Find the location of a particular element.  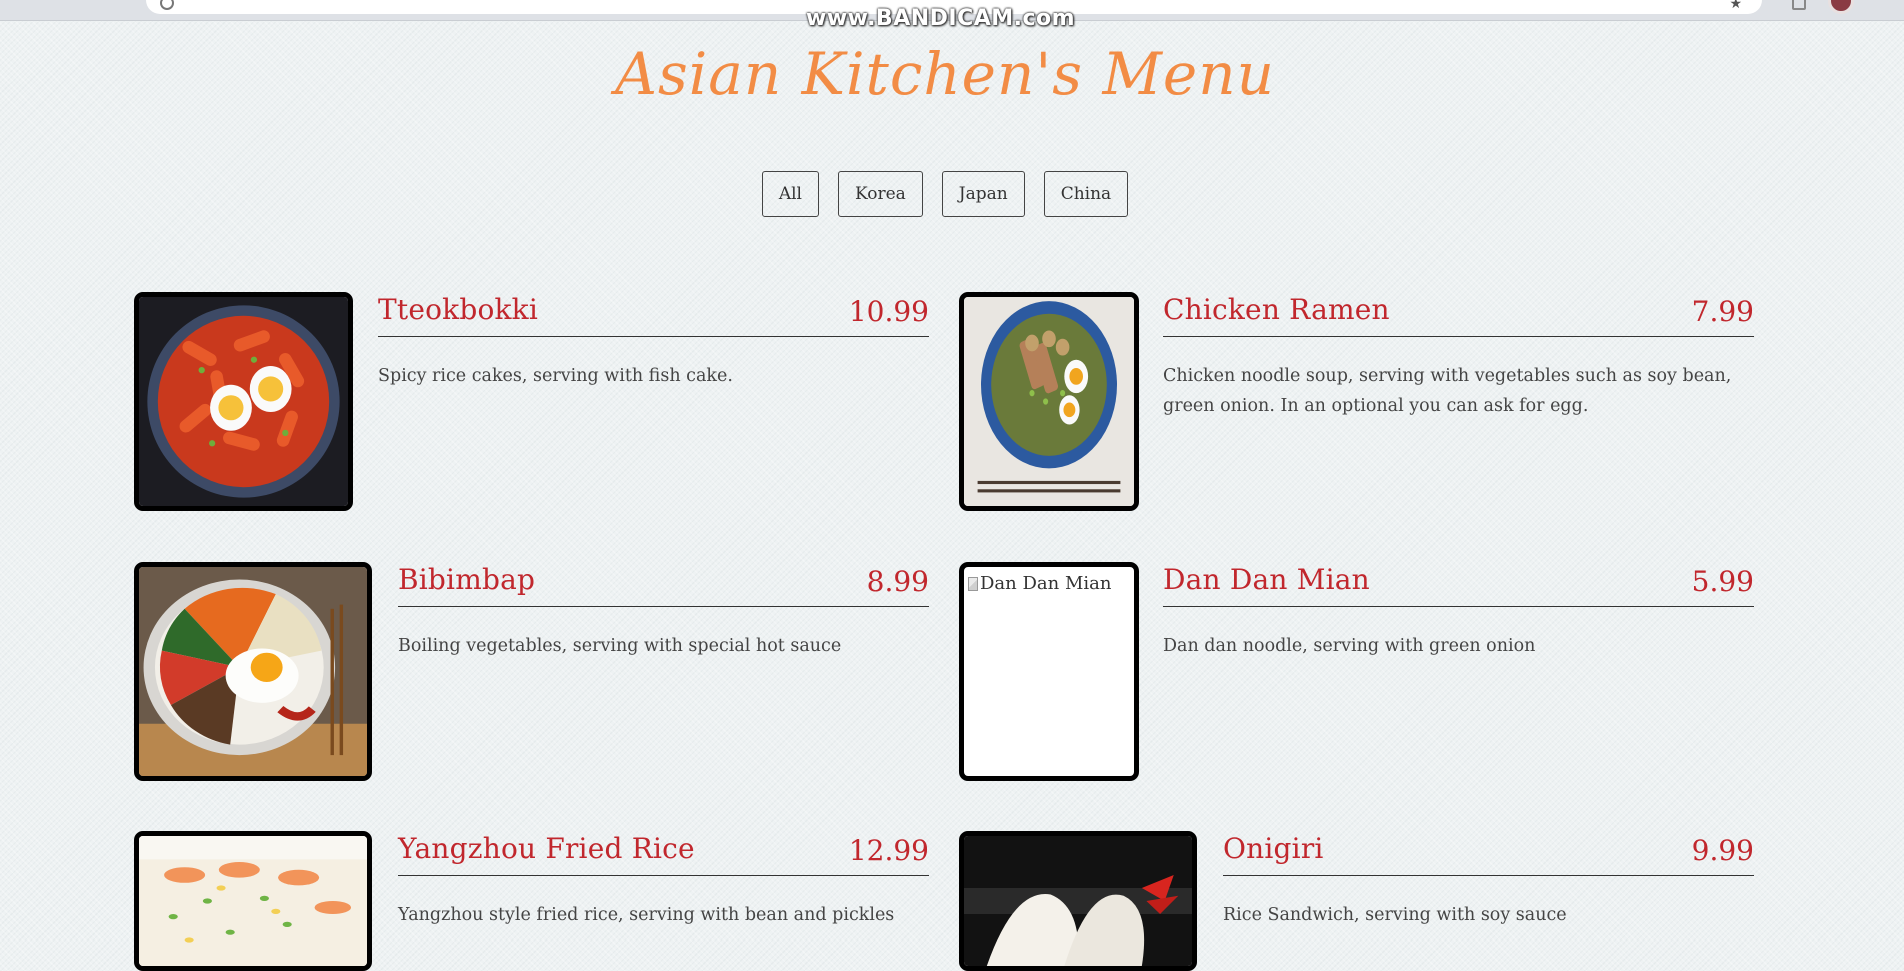

bibimbap-image is located at coordinates (253, 671).